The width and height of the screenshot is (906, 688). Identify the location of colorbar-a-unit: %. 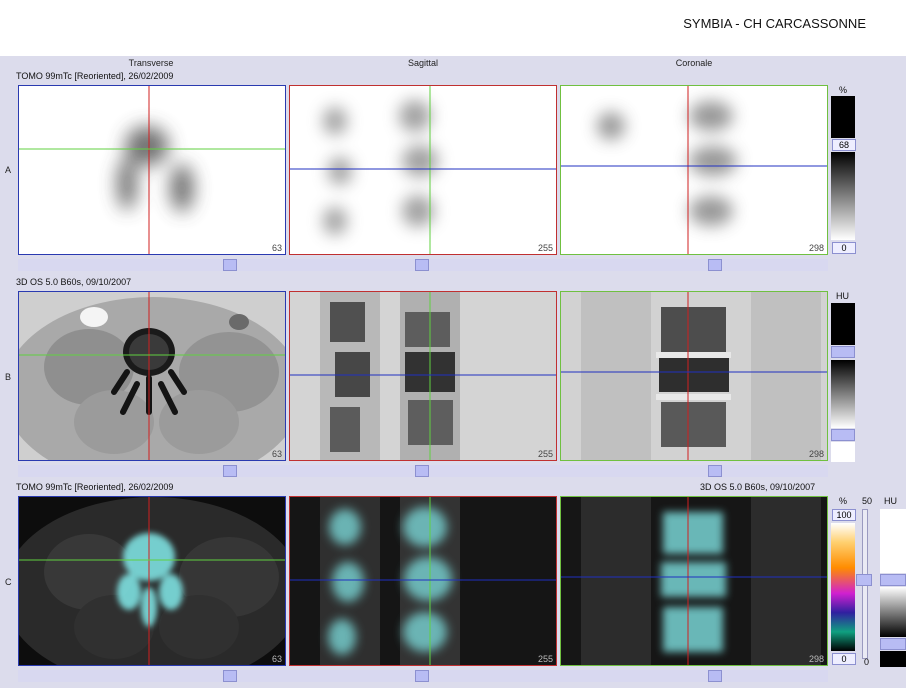
(843, 90).